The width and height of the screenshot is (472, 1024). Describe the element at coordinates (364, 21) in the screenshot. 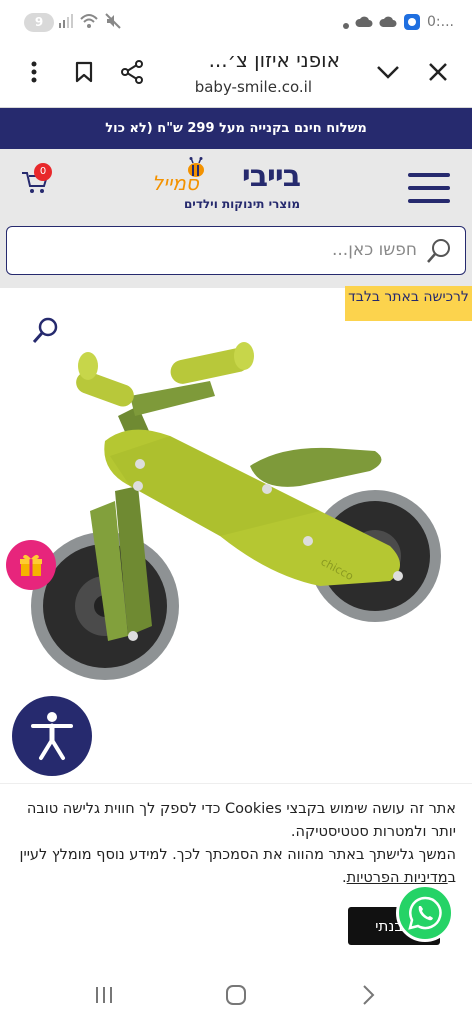

I see `cloud-alert-icon` at that location.